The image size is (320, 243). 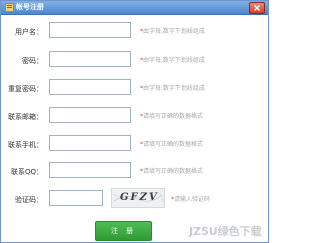 What do you see at coordinates (29, 32) in the screenshot?
I see `username-label: 用户名：` at bounding box center [29, 32].